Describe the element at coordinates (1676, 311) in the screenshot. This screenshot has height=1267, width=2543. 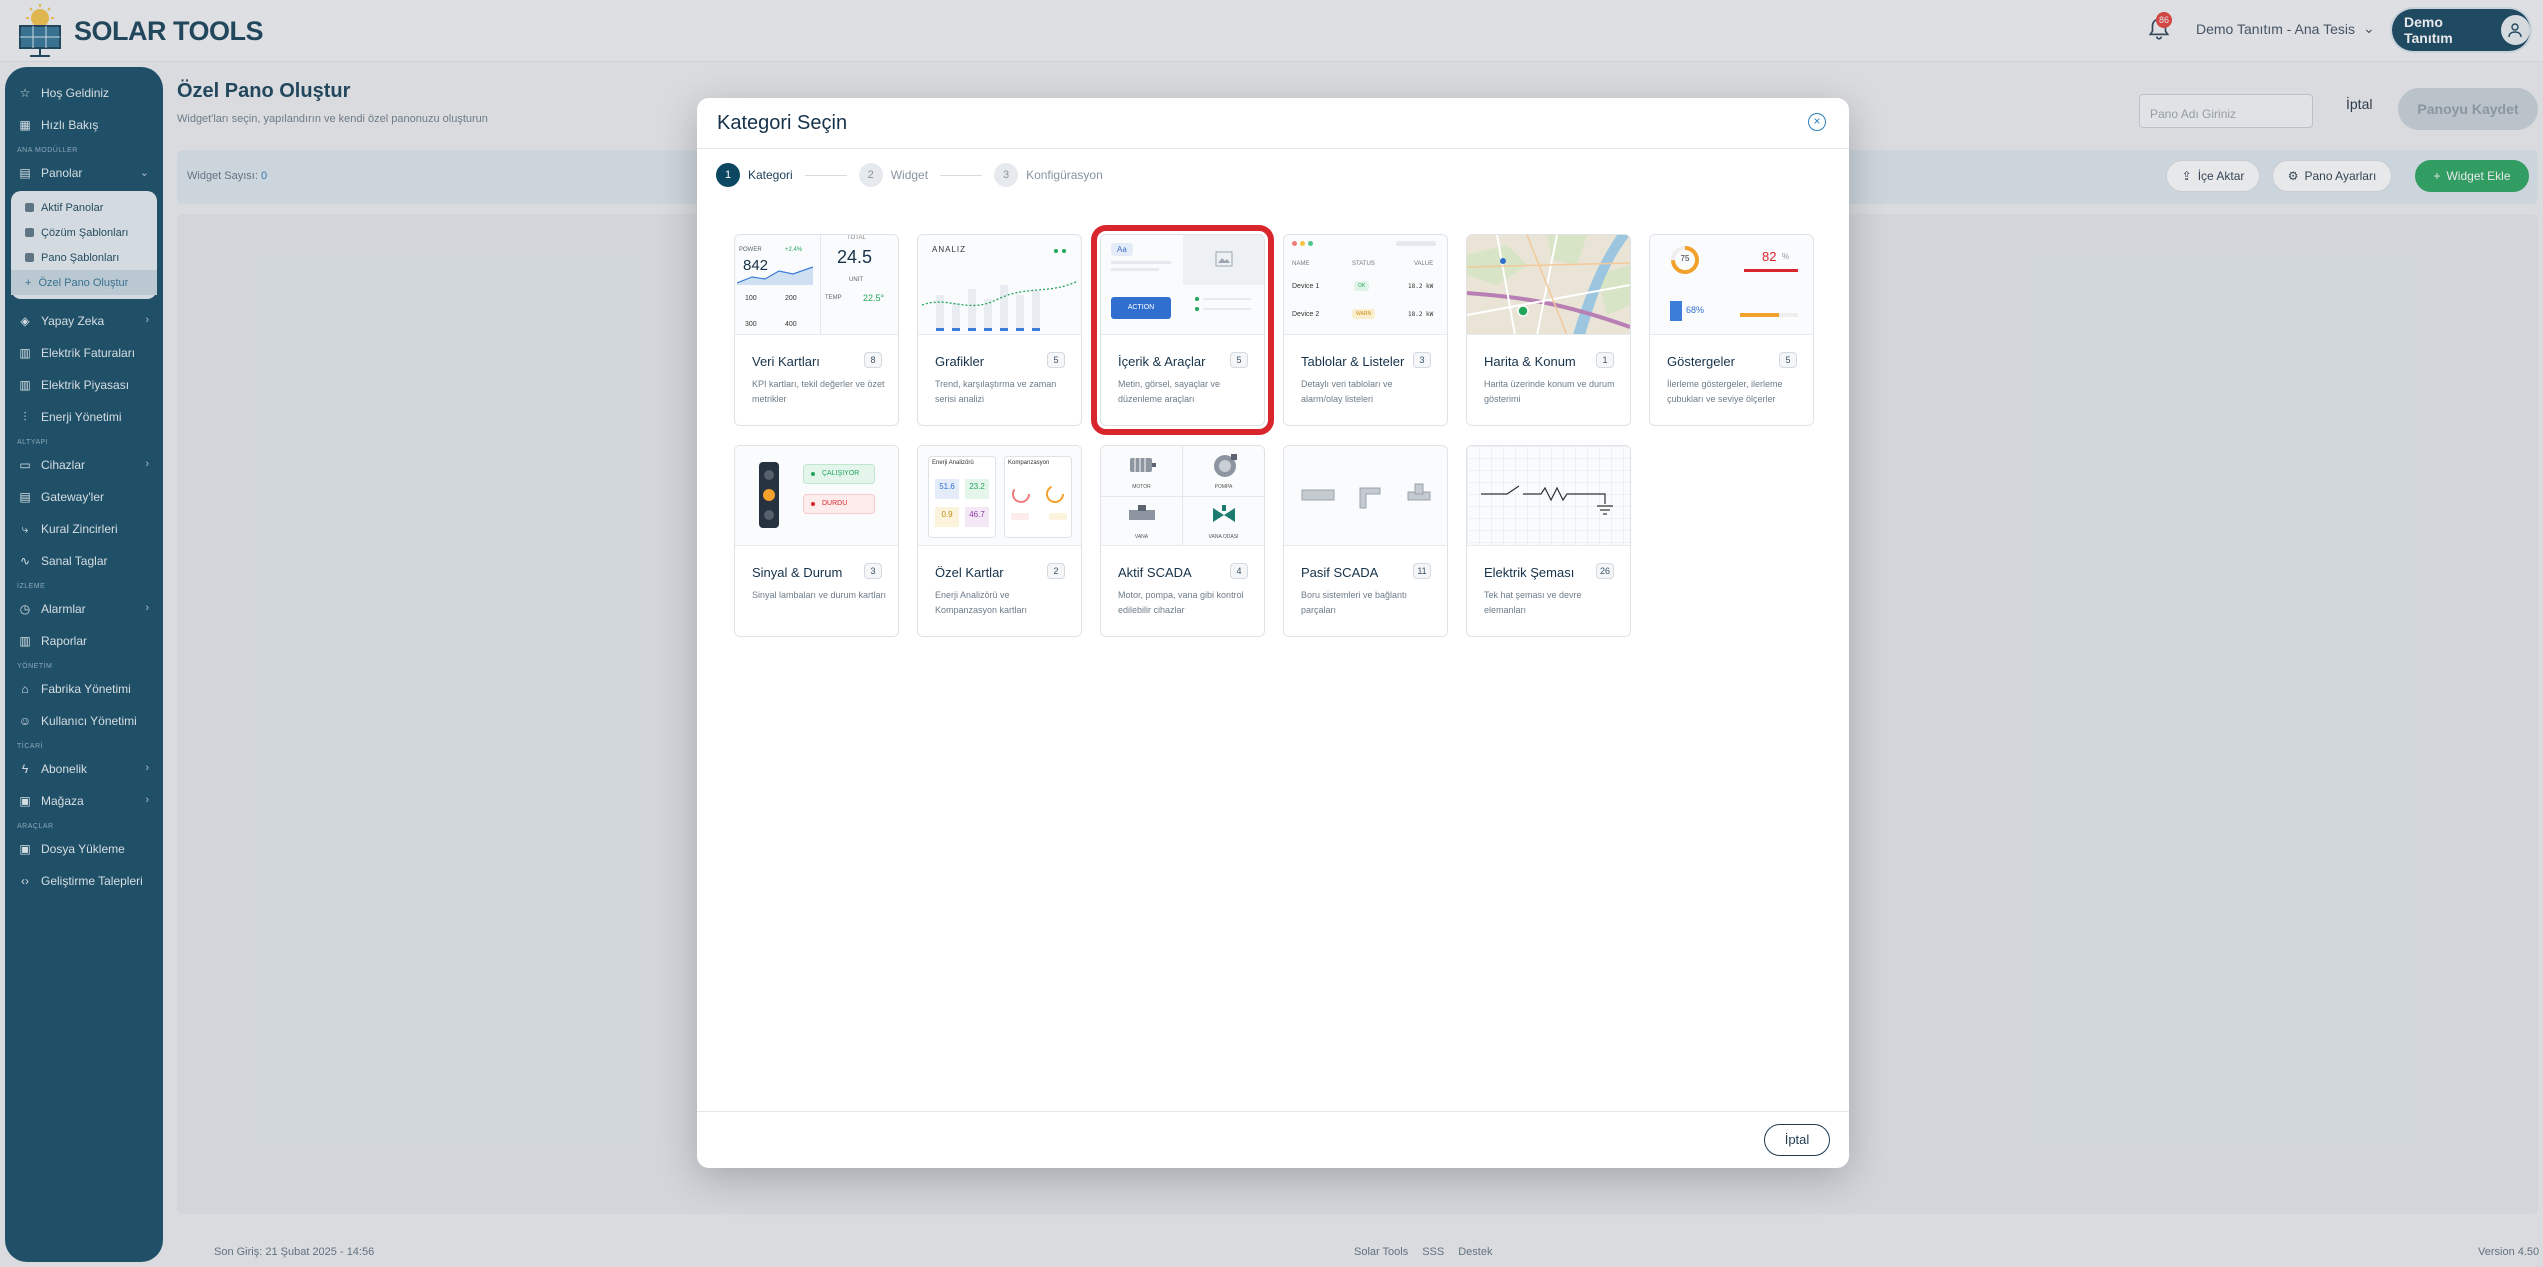
I see `level-bar` at that location.